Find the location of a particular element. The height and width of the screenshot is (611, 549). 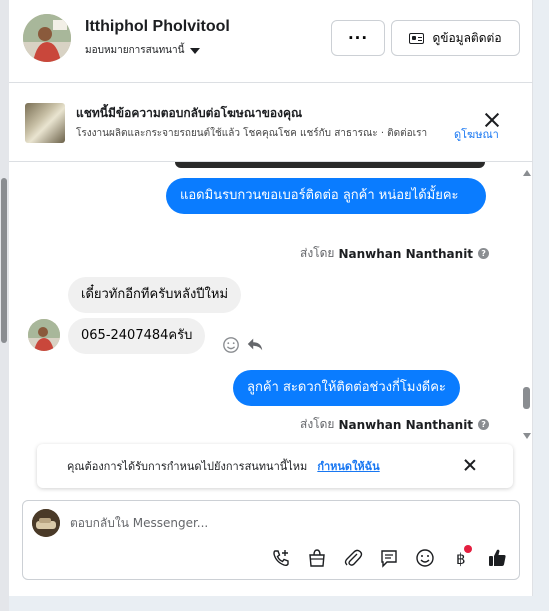

message-composer: ฿ is located at coordinates (271, 540).